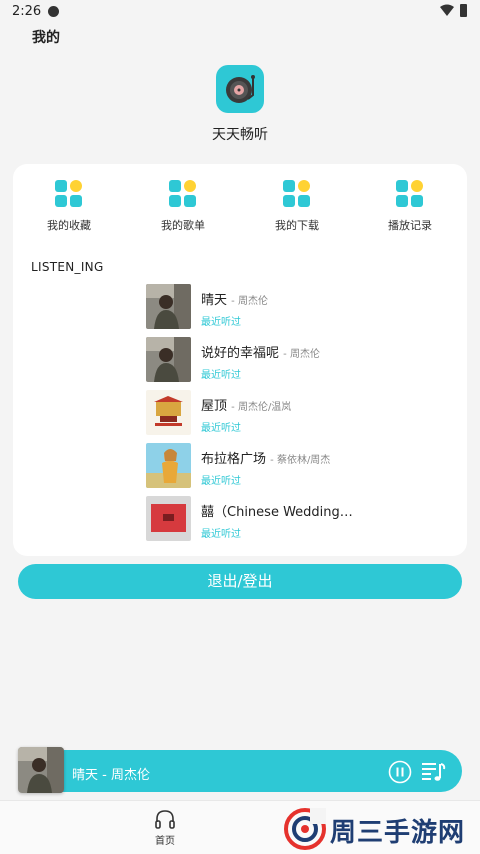  I want to click on song-artist: - 蔡依林/周杰, so click(300, 460).